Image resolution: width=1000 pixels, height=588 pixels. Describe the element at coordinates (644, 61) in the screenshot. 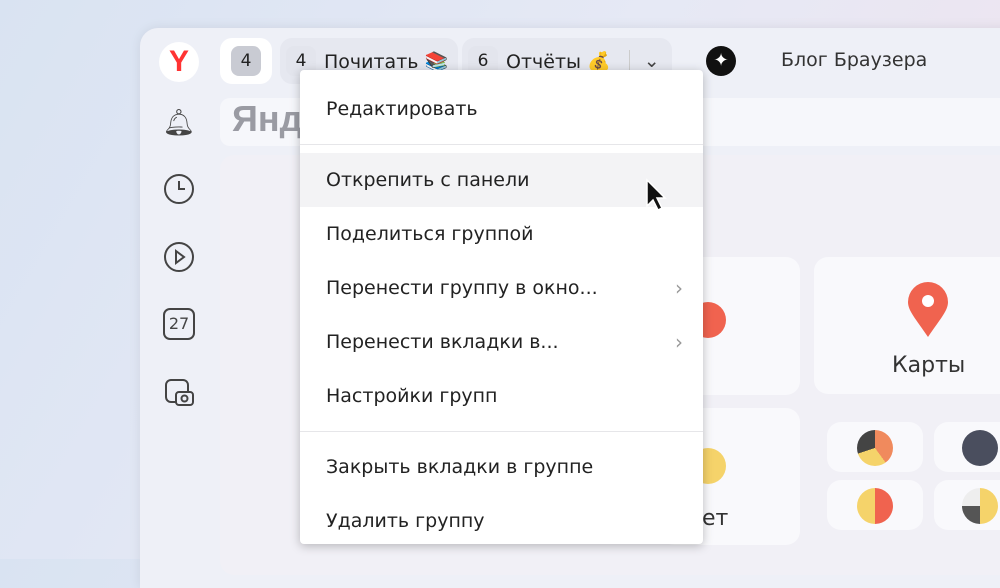

I see `chevron-down-icon: ⌄` at that location.